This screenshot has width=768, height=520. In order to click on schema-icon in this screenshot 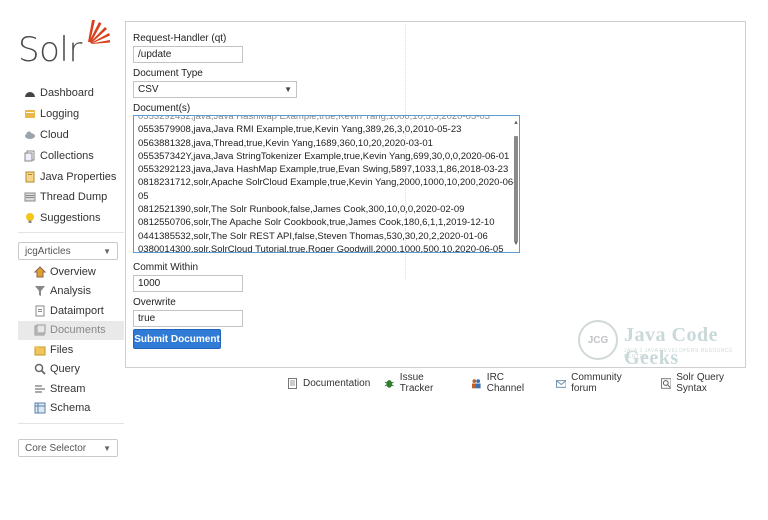, I will do `click(40, 408)`.